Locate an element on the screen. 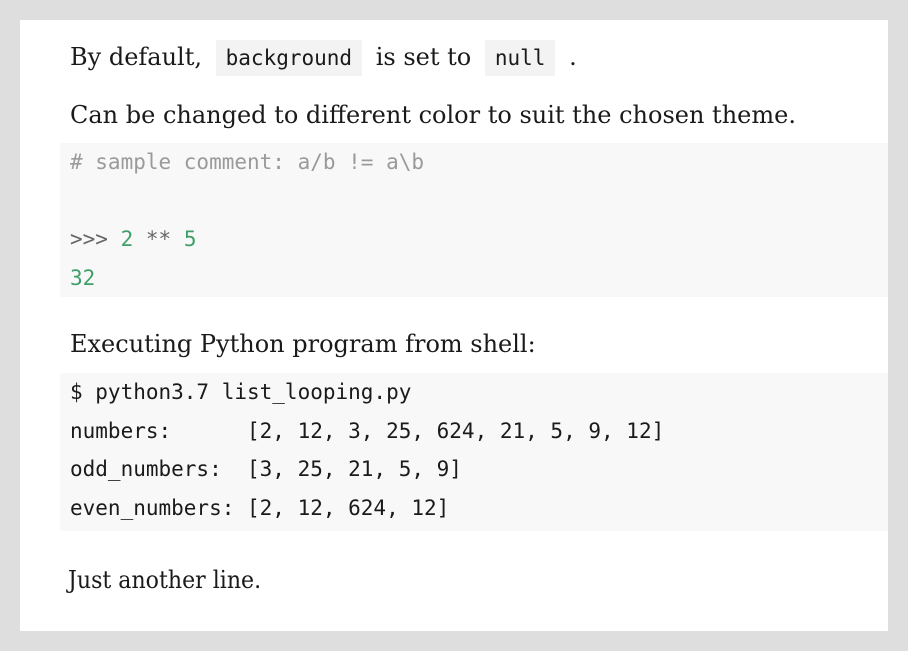  code-operator: ** is located at coordinates (158, 239).